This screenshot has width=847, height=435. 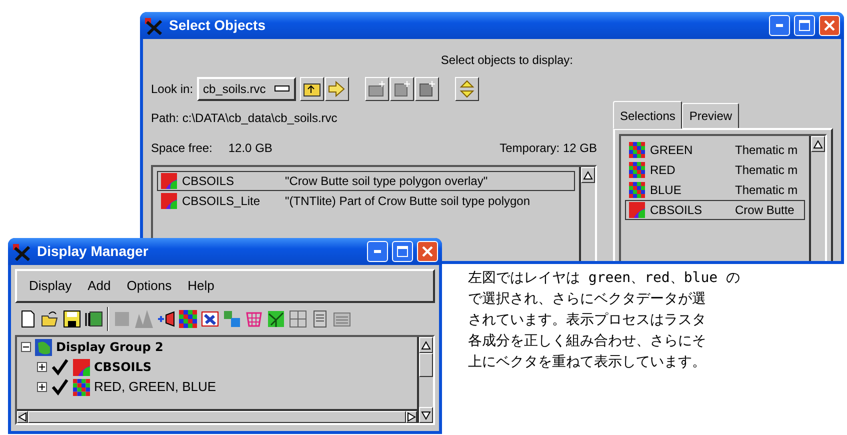 I want to click on note-text-line: されています。表示プロセスはラスタ, so click(x=587, y=320).